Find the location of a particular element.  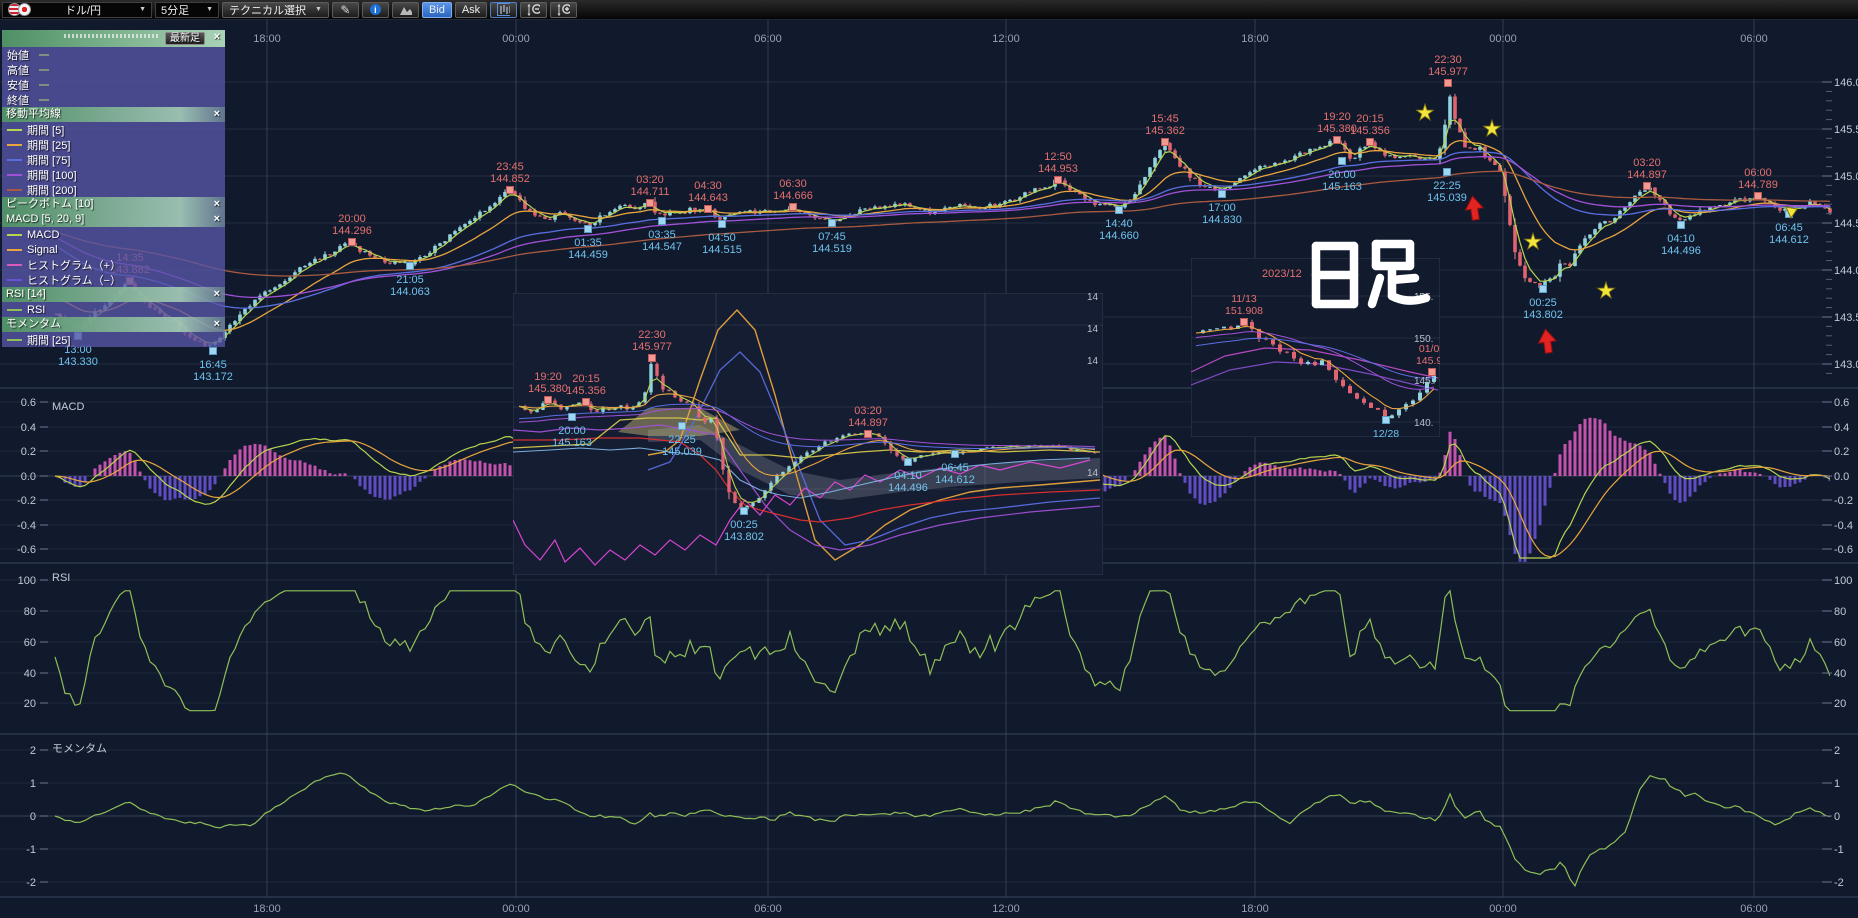

annotation-time: 04:50 is located at coordinates (722, 238).